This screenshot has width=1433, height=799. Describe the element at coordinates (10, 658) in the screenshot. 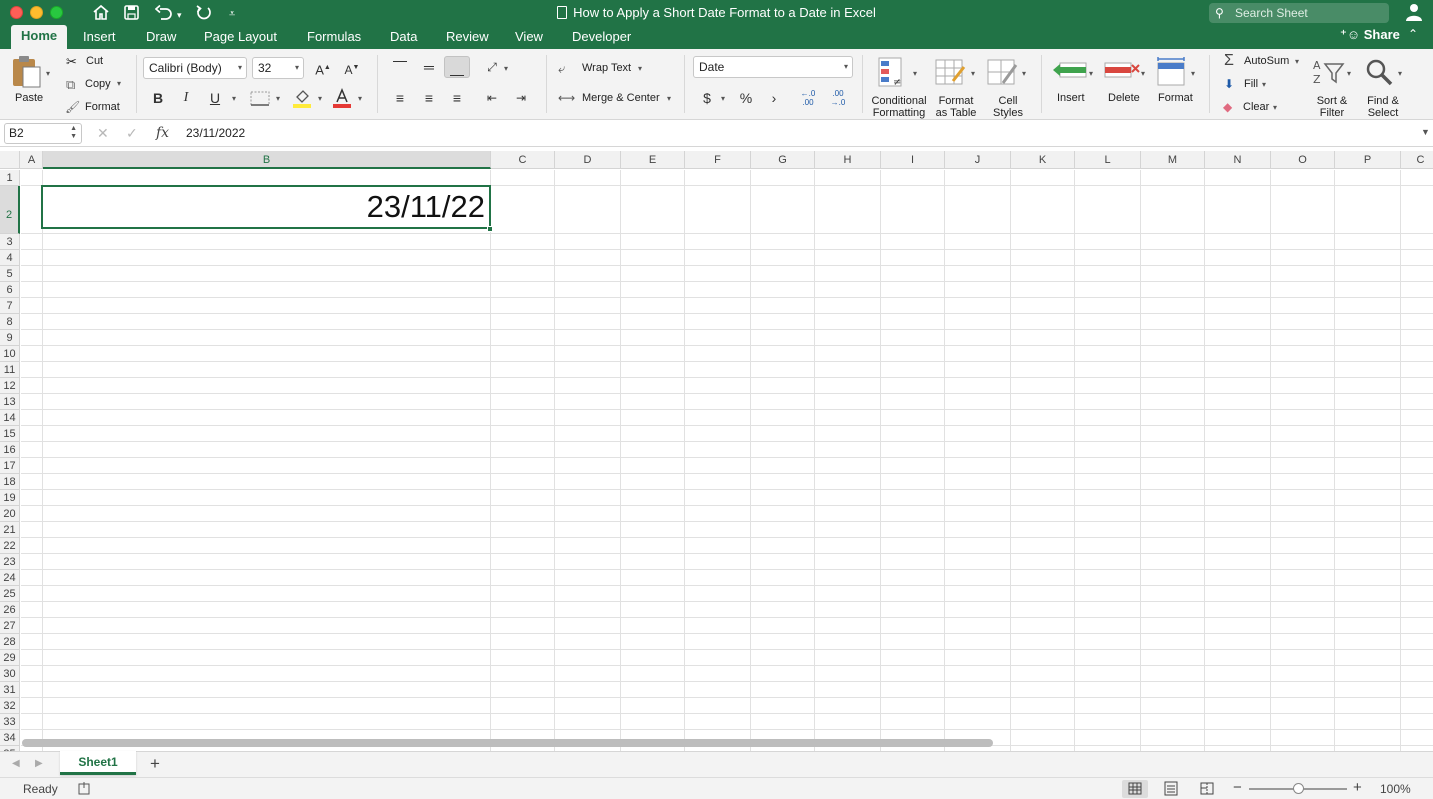

I see `row-header-29: 29` at that location.